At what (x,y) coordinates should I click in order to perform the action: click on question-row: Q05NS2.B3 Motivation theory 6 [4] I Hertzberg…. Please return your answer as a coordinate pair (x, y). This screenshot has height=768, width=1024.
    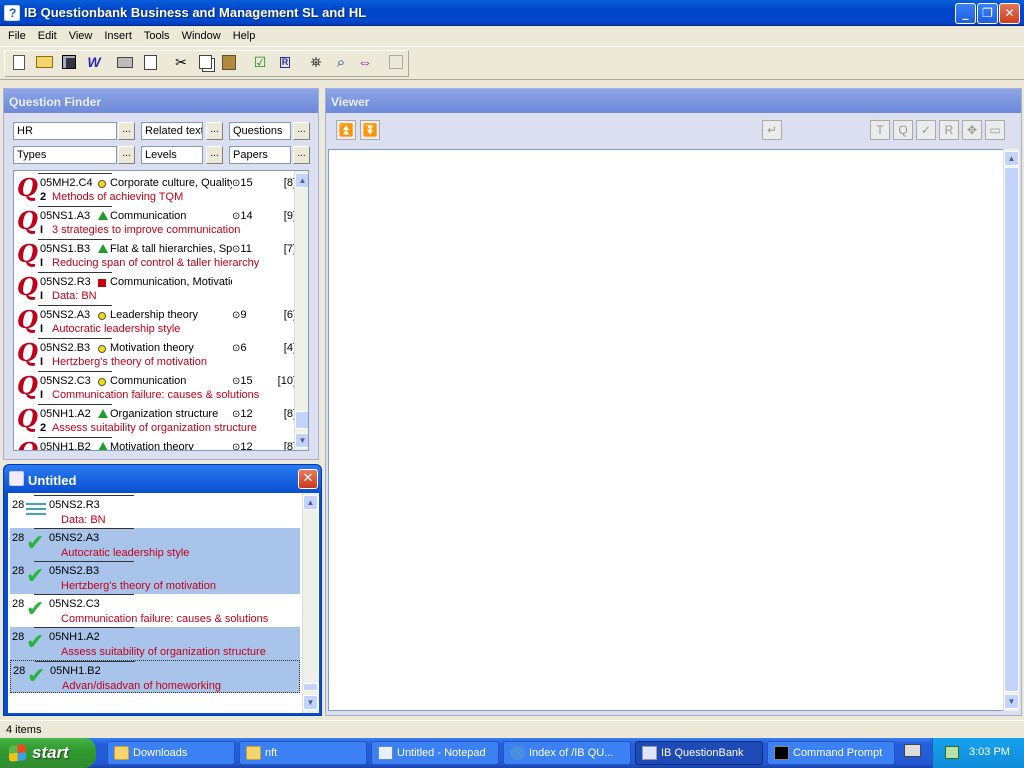
    Looking at the image, I should click on (157, 354).